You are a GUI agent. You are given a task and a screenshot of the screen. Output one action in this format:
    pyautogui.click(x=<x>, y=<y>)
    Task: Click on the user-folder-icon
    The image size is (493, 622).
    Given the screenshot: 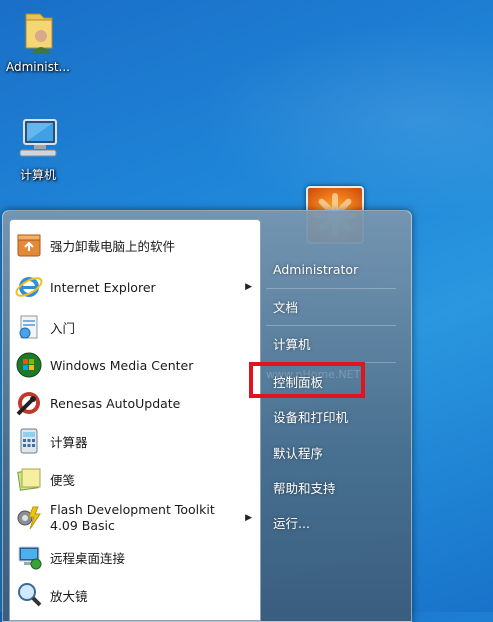 What is the action you would take?
    pyautogui.click(x=38, y=32)
    